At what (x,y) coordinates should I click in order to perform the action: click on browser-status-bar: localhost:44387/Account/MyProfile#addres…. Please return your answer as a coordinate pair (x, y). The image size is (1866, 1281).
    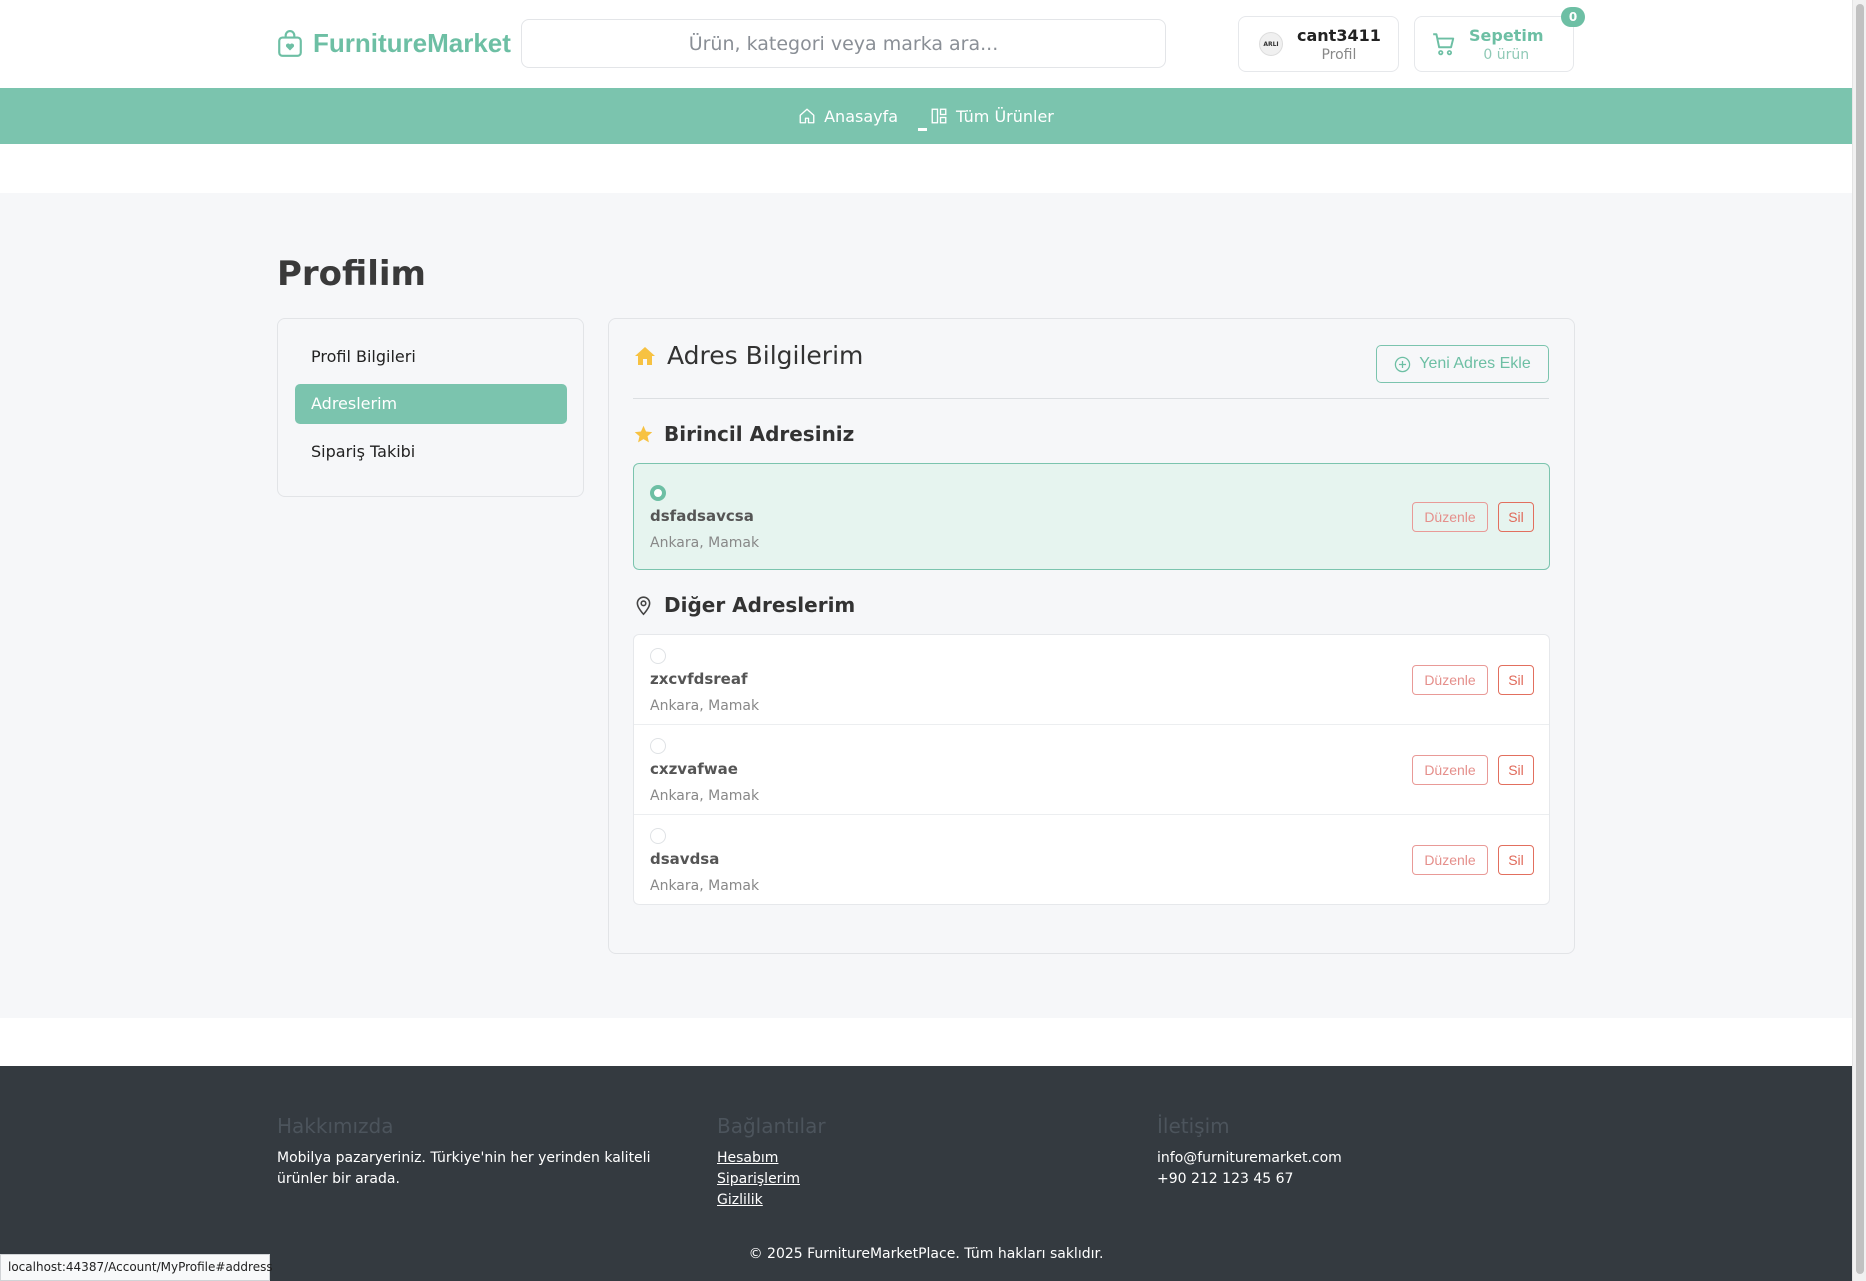
    Looking at the image, I should click on (136, 1267).